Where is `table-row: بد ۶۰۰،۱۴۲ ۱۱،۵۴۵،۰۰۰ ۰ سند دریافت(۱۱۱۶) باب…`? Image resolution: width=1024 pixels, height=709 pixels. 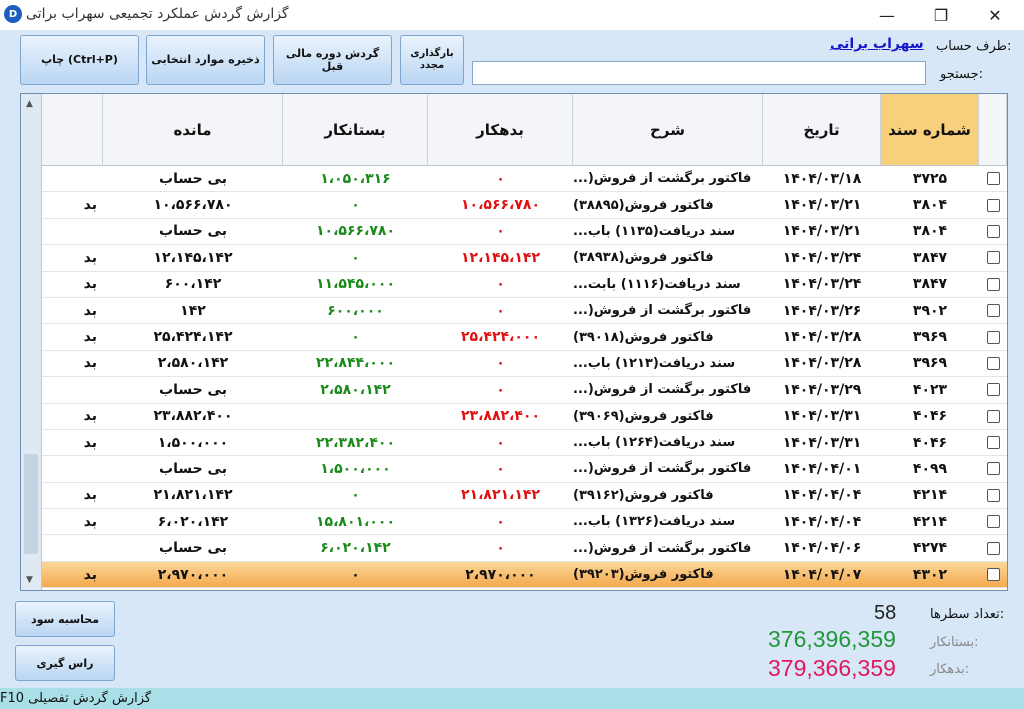 table-row: بد ۶۰۰،۱۴۲ ۱۱،۵۴۵،۰۰۰ ۰ سند دریافت(۱۱۱۶) باب… is located at coordinates (524, 285).